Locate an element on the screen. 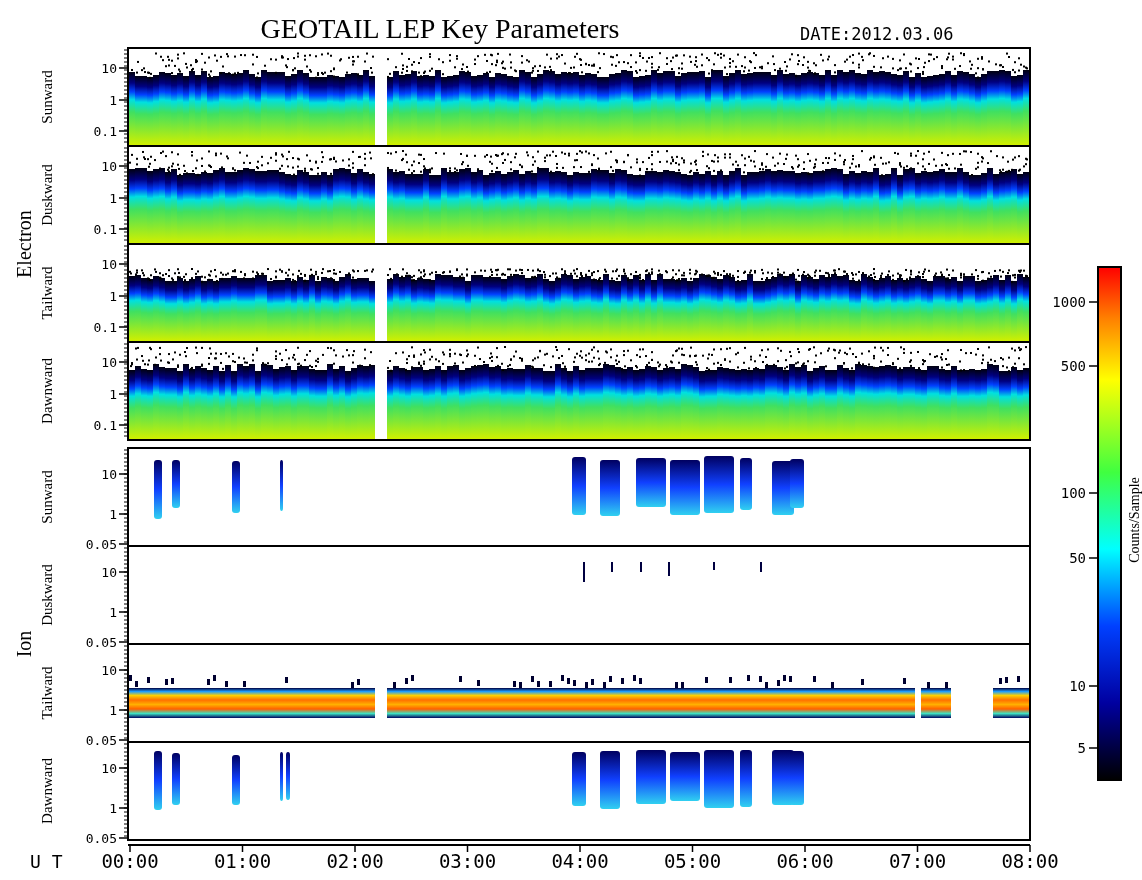 This screenshot has width=1142, height=880. time-tick-label: 08:00 is located at coordinates (1030, 861).